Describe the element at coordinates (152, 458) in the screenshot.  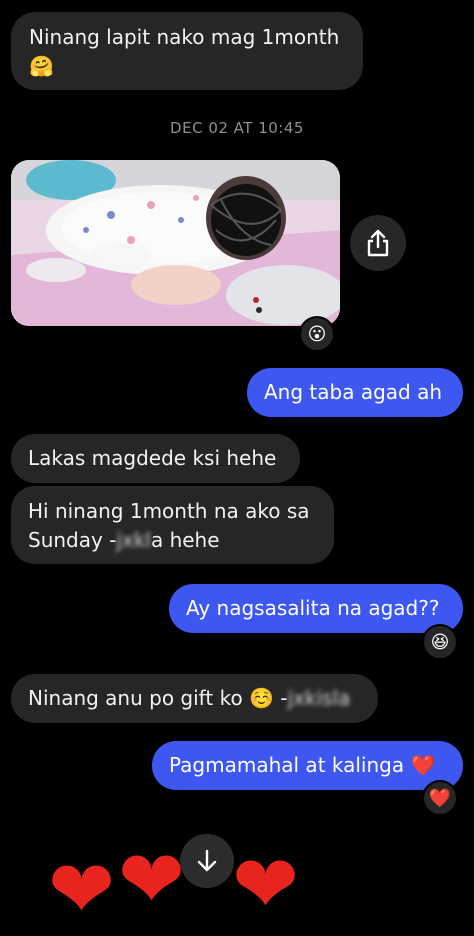
I see `message-text: Lakas magdede ksi hehe` at that location.